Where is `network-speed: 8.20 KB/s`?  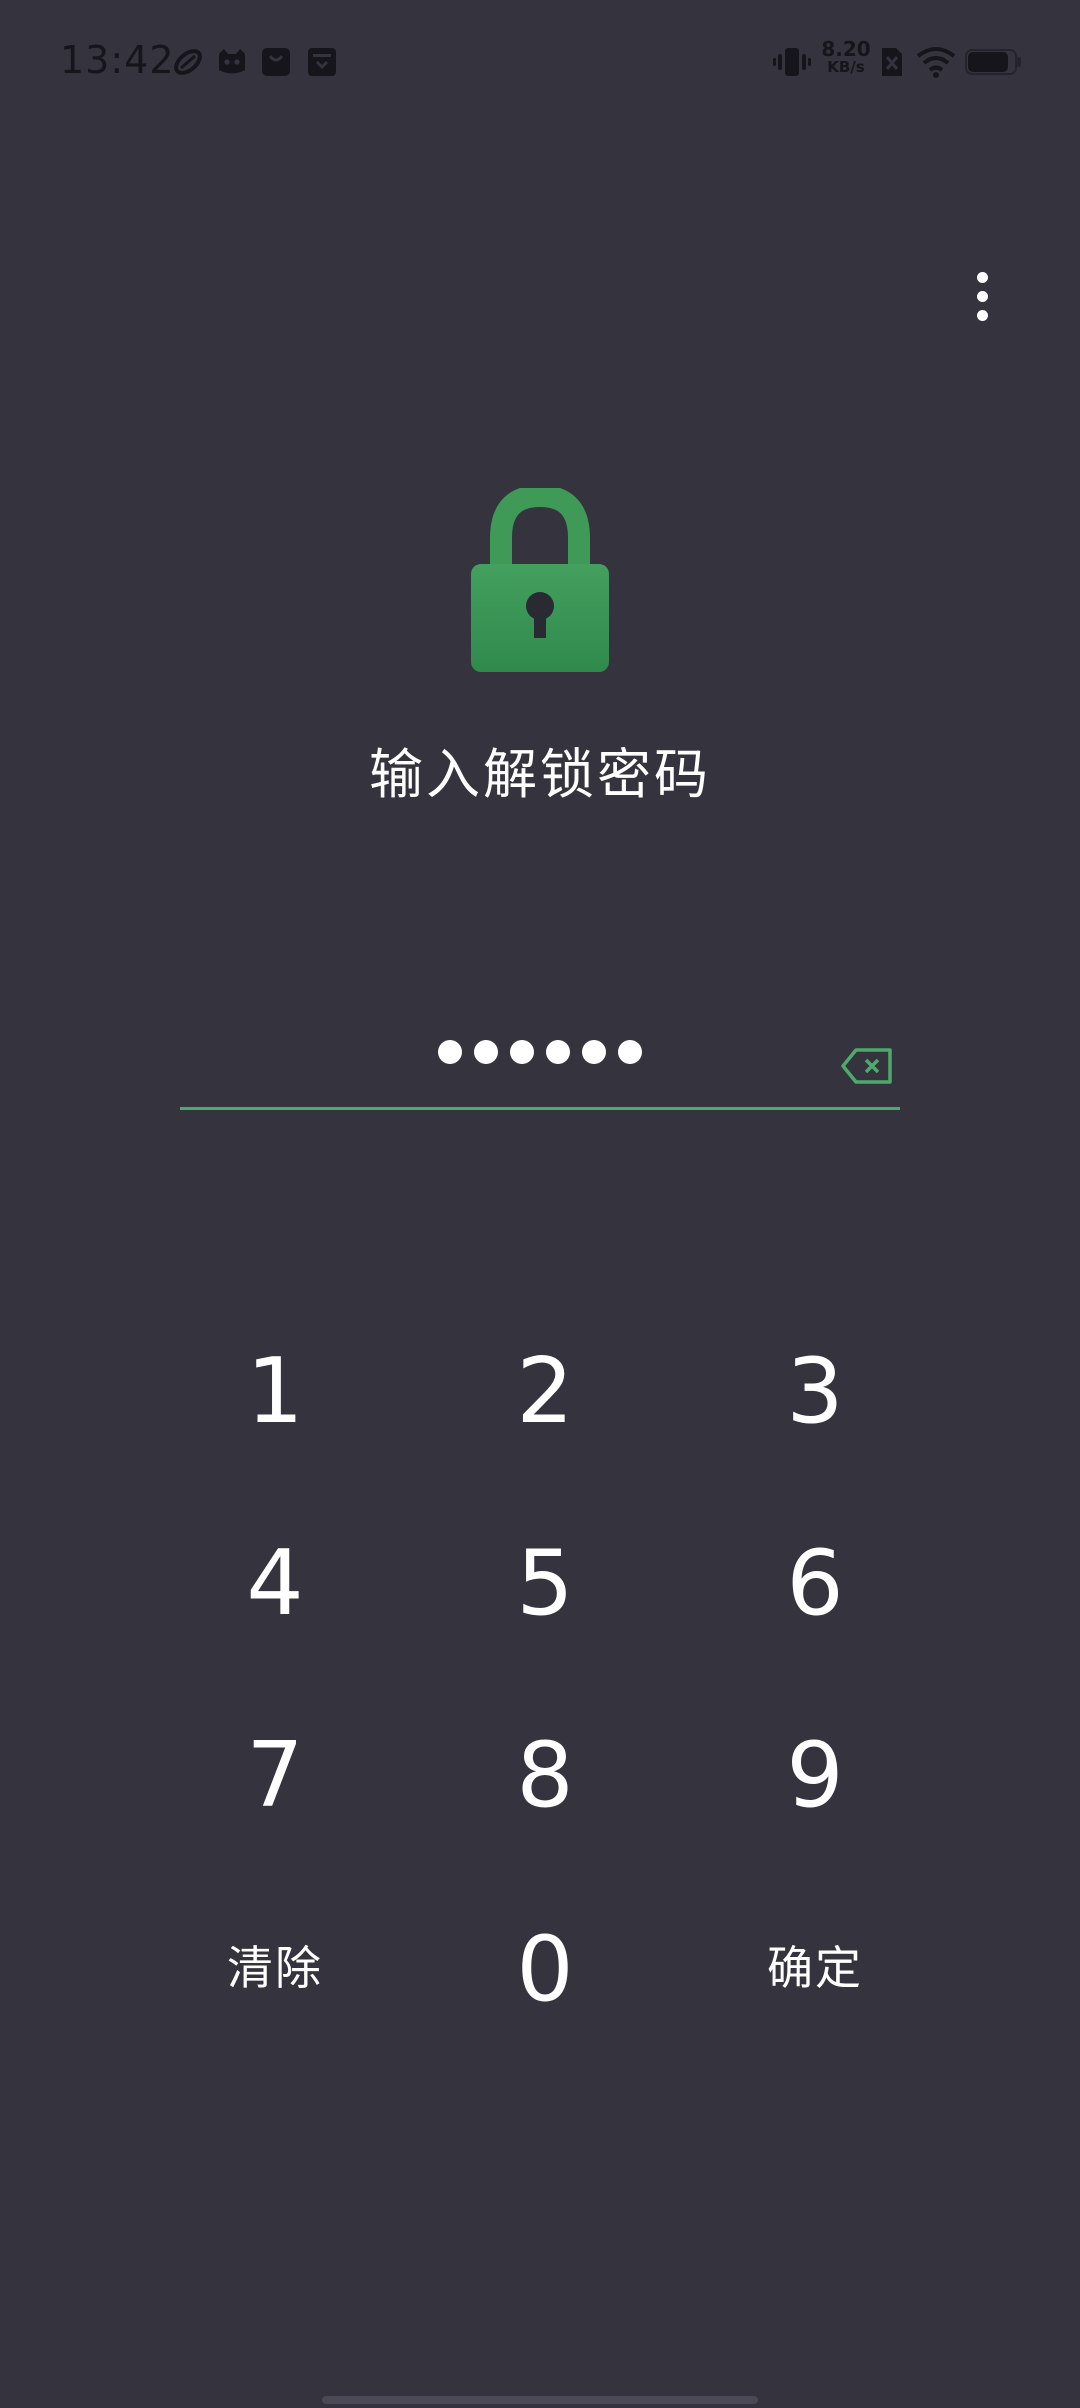
network-speed: 8.20 KB/s is located at coordinates (846, 56).